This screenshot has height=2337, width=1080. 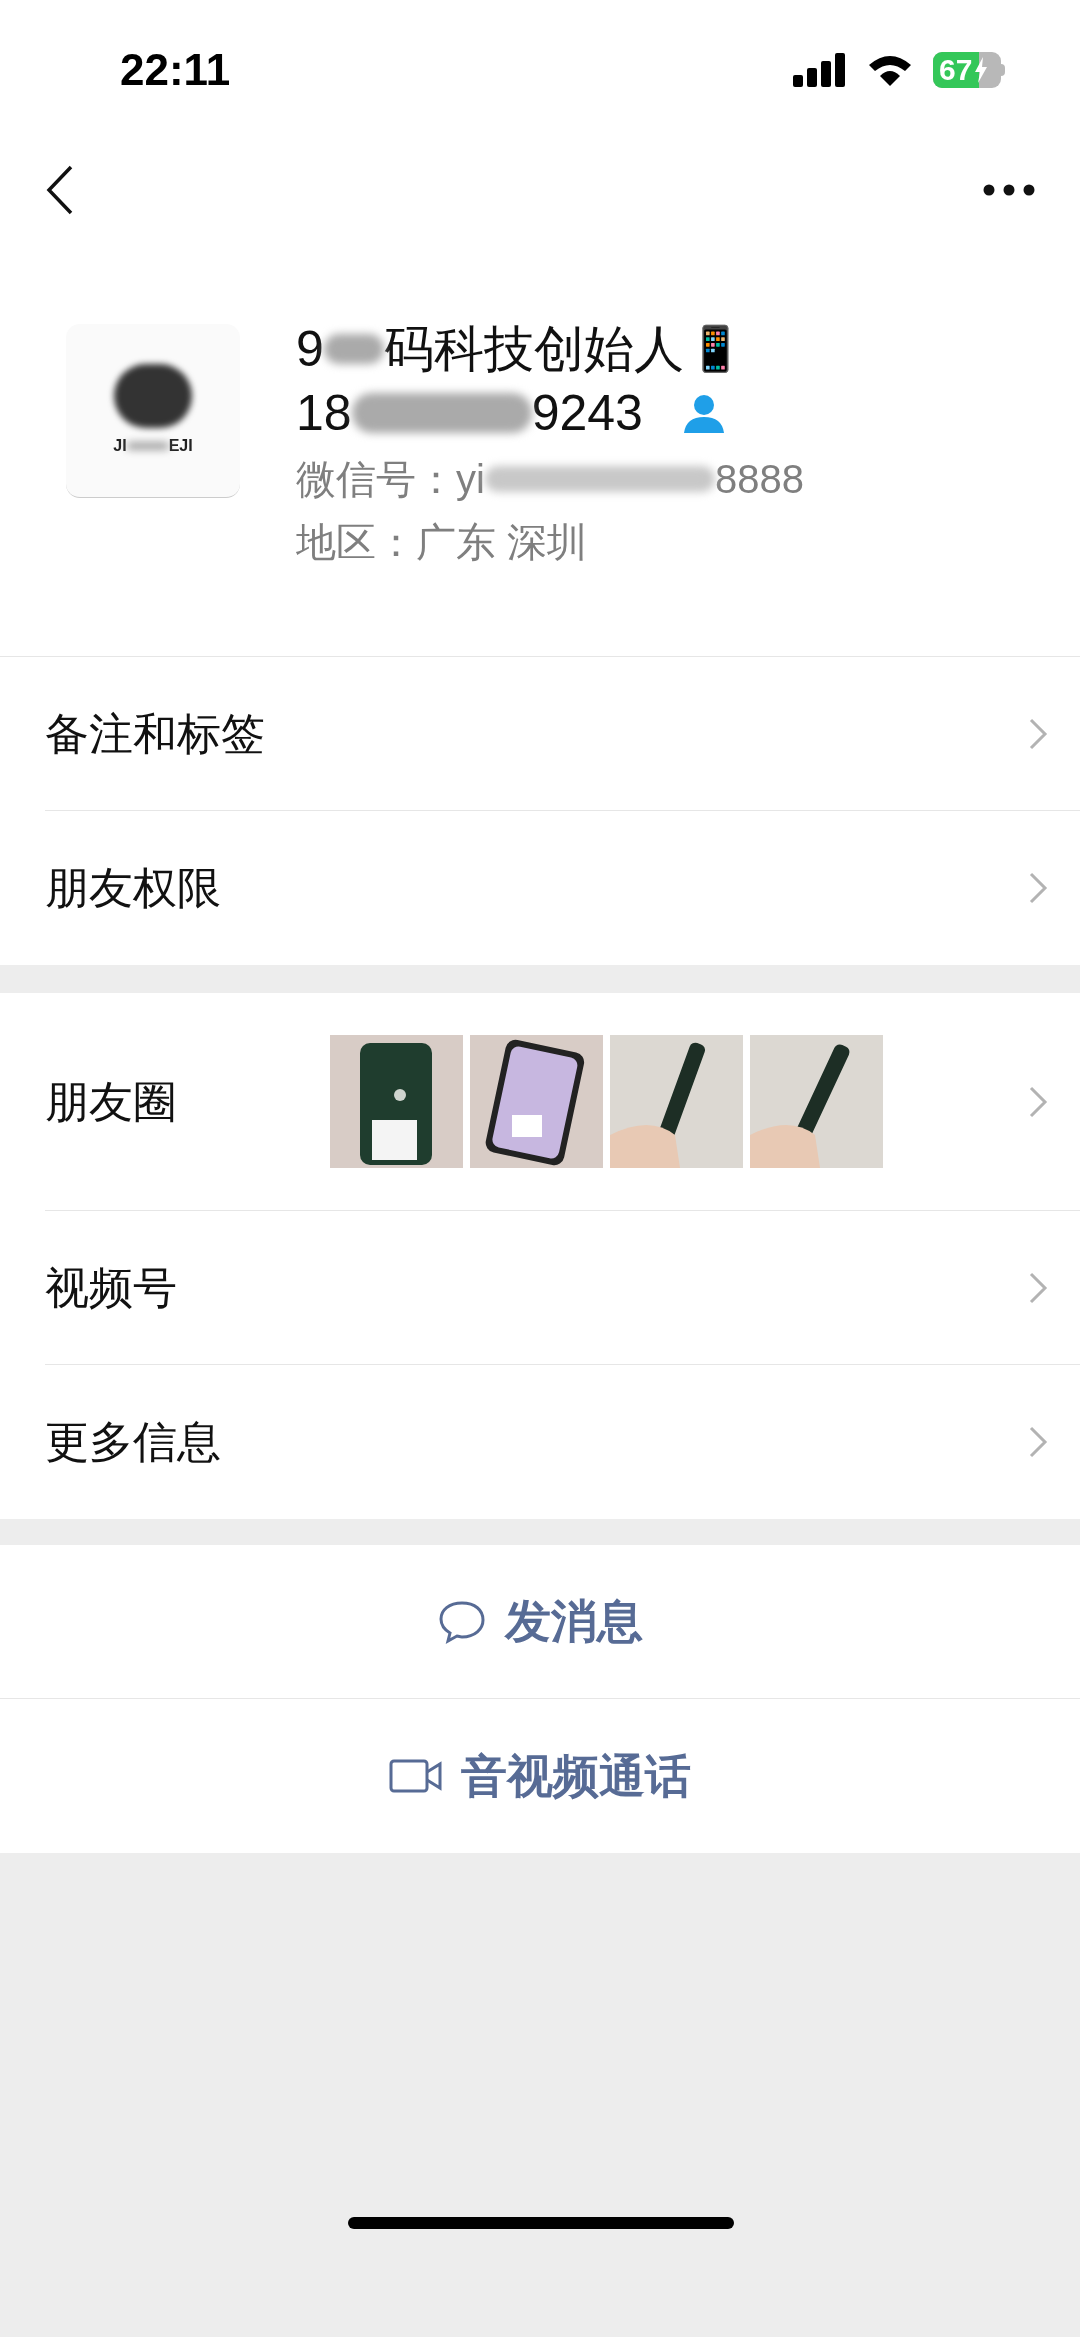 I want to click on wechat-id-label: 微信号：, so click(x=376, y=479).